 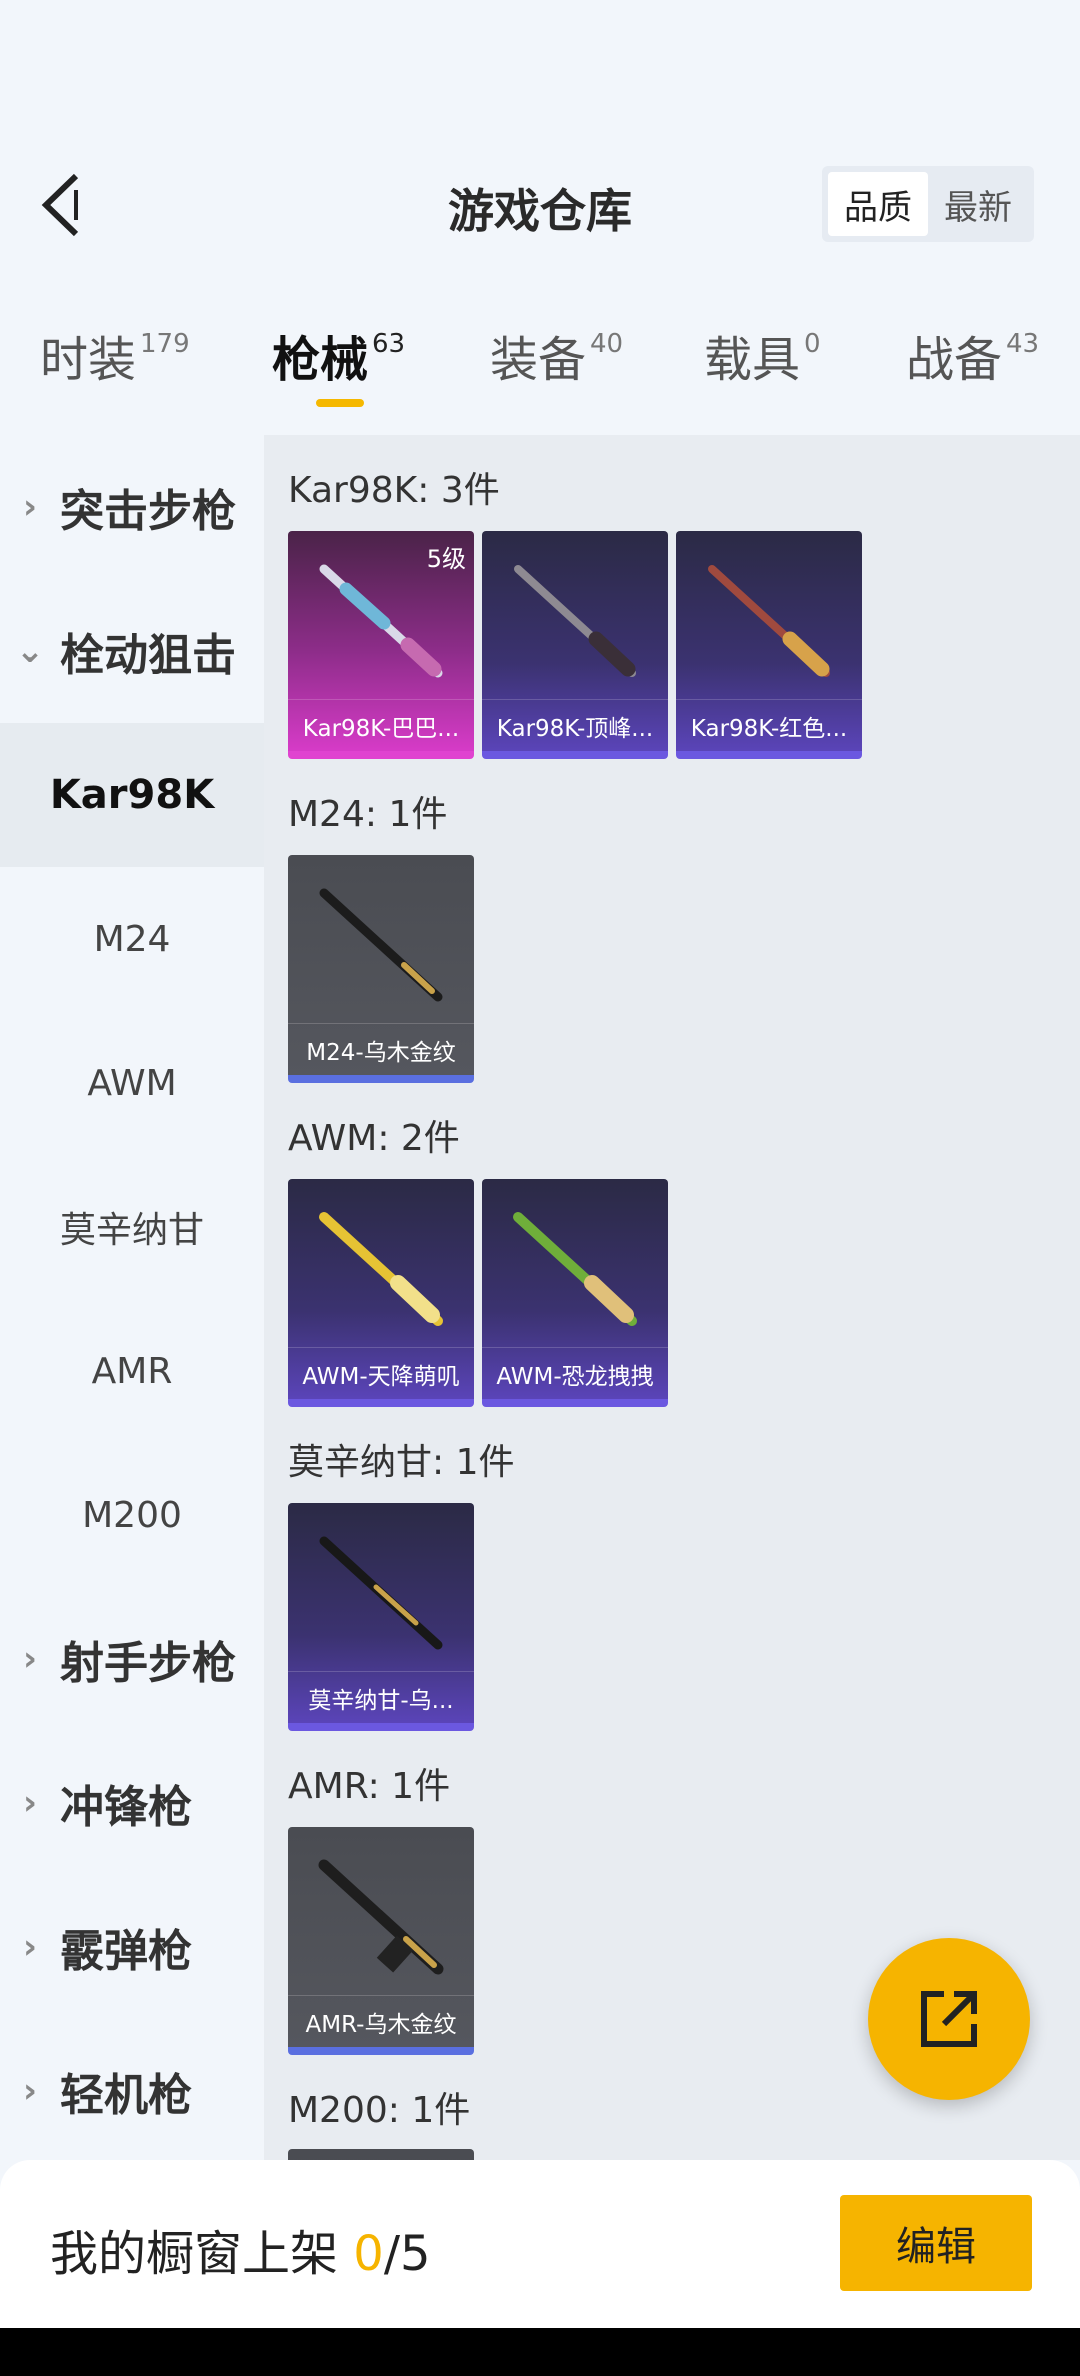 I want to click on weapon-card-partial, so click(x=381, y=2154).